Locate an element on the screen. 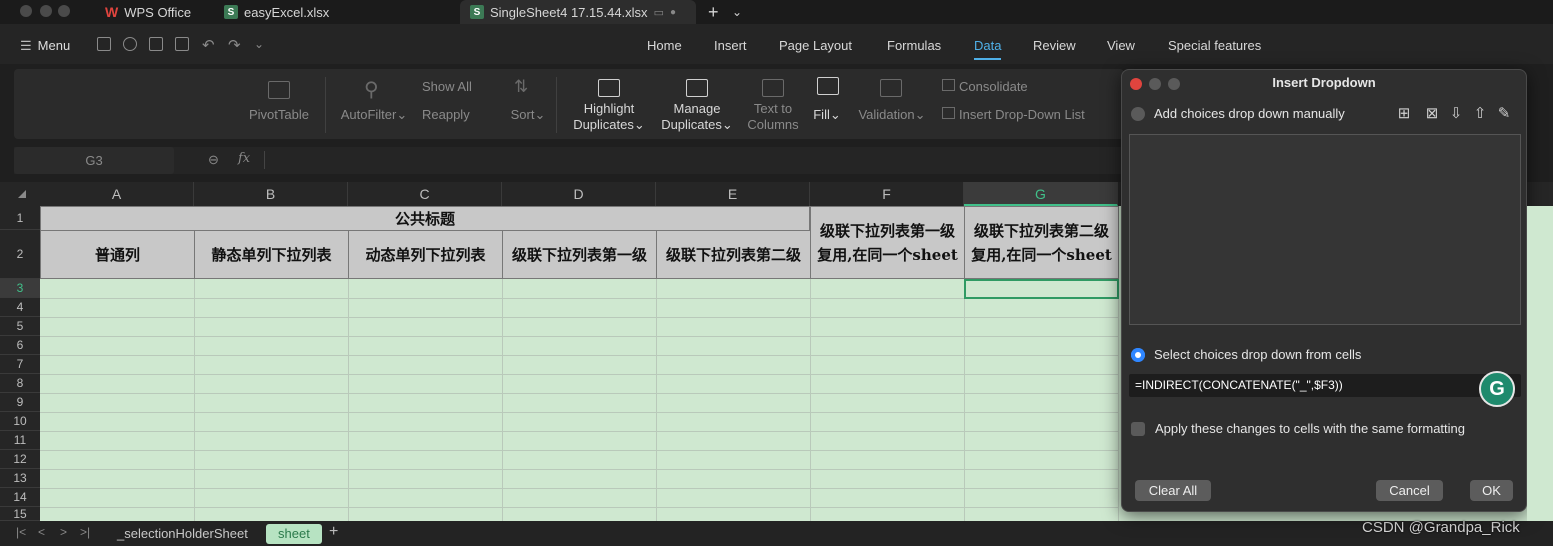 The width and height of the screenshot is (1553, 546). print-icon is located at coordinates (156, 44).